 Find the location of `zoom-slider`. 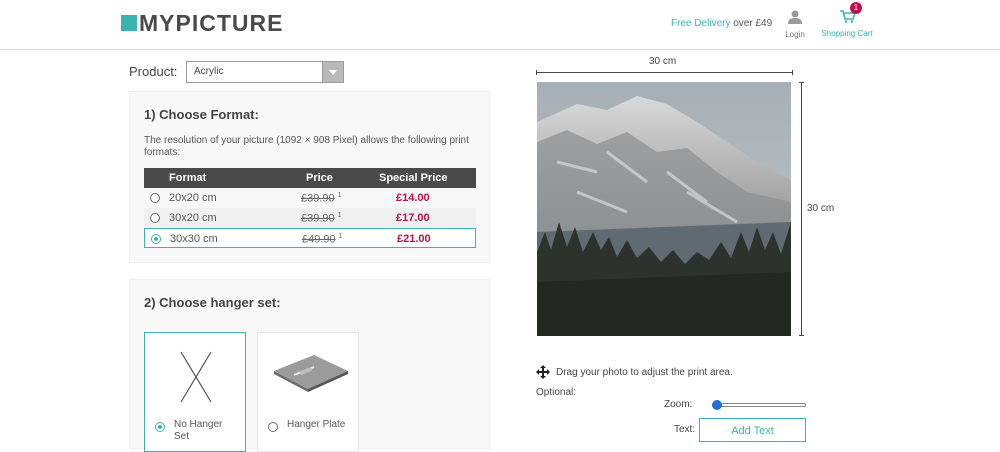

zoom-slider is located at coordinates (759, 405).